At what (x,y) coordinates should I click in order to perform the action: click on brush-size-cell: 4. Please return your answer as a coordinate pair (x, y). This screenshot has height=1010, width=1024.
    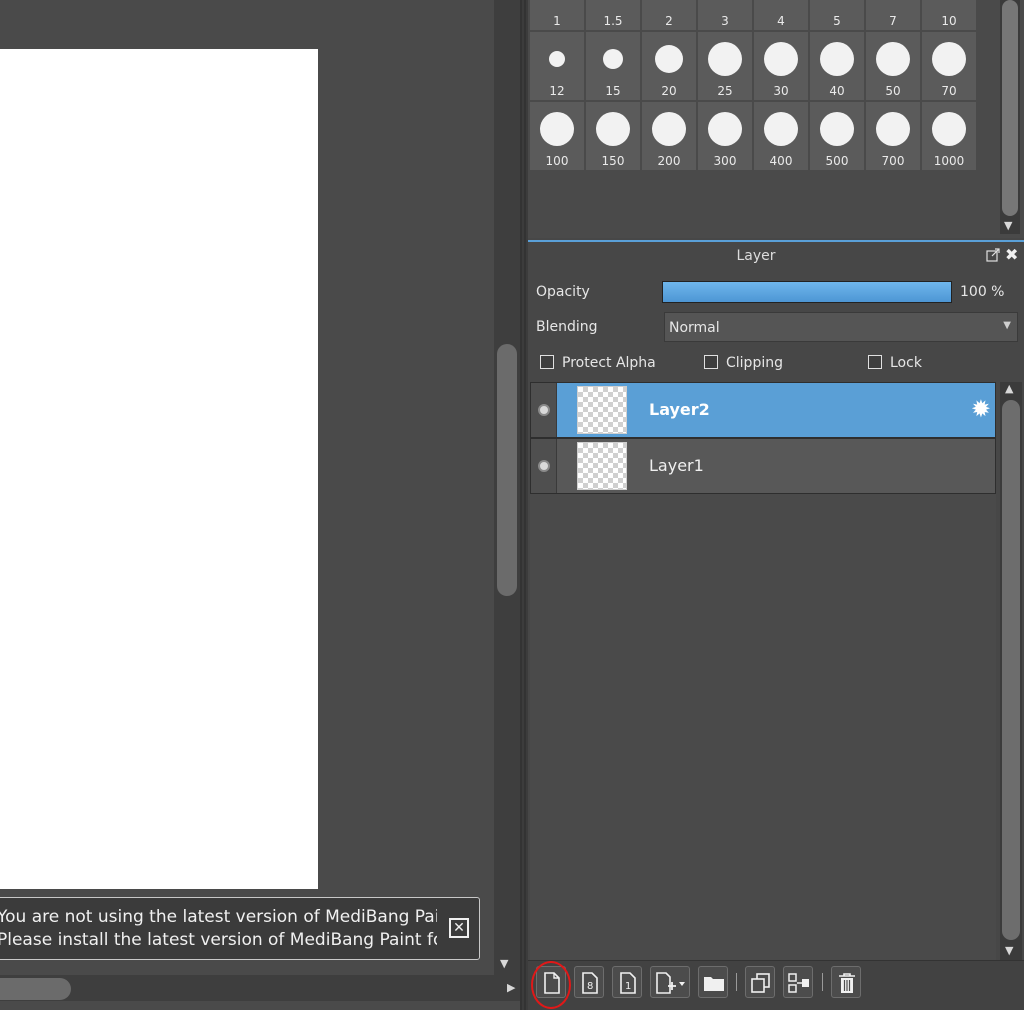
    Looking at the image, I should click on (781, 15).